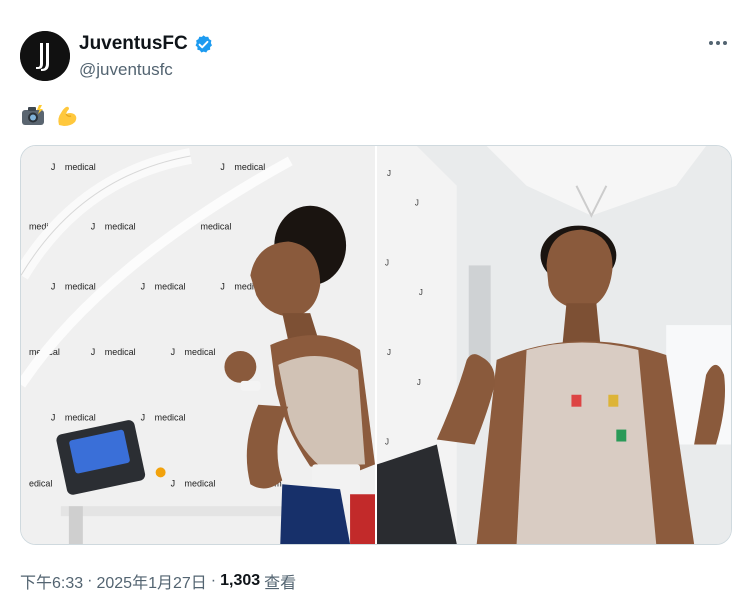 The width and height of the screenshot is (750, 603). I want to click on juventus-logo-icon, so click(45, 56).